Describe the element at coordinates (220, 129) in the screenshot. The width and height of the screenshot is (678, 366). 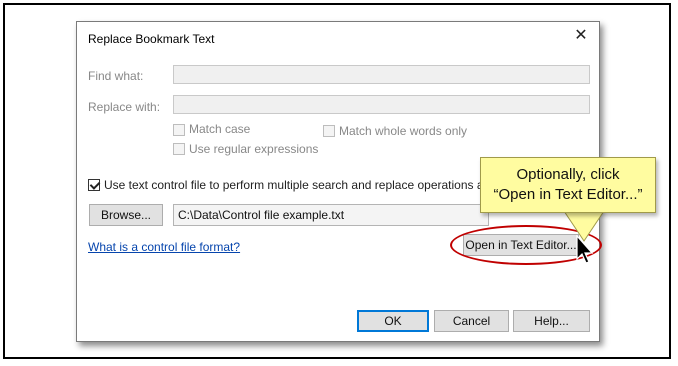
I see `match-case-label: Match case` at that location.